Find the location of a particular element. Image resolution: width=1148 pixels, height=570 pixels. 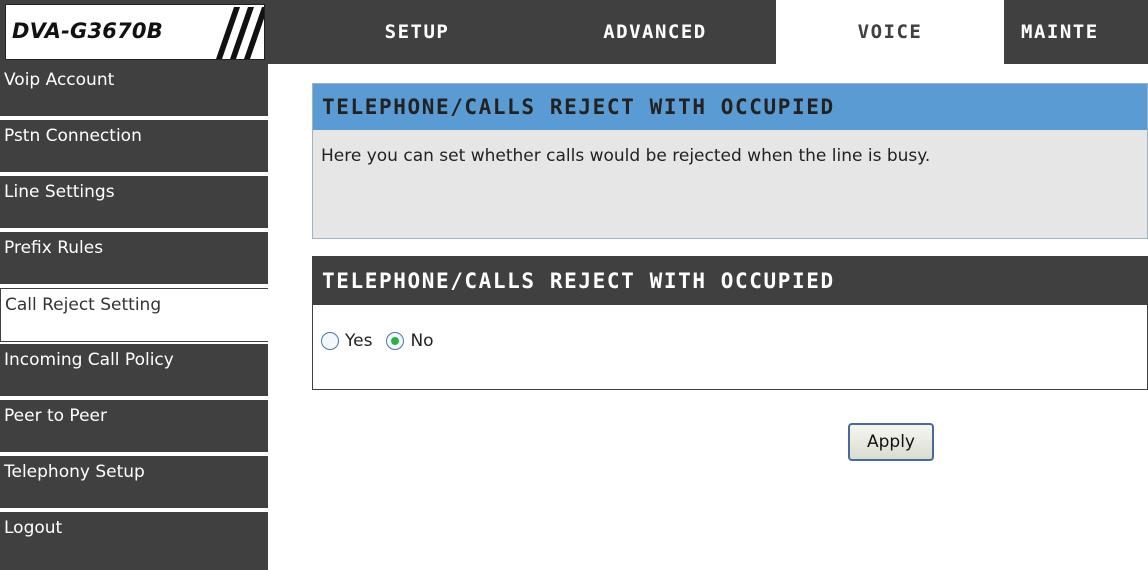

tab-maintenance: MAINTE is located at coordinates (1077, 32).